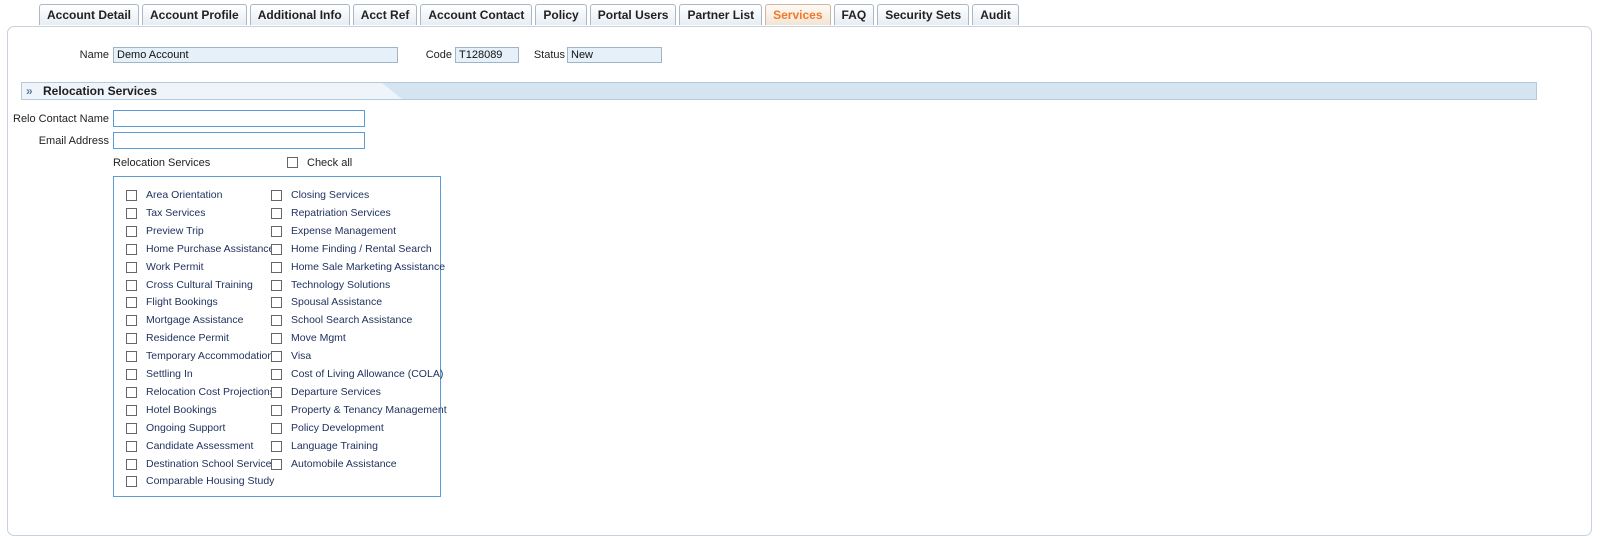 The height and width of the screenshot is (536, 1600). I want to click on service-label: Visa, so click(301, 356).